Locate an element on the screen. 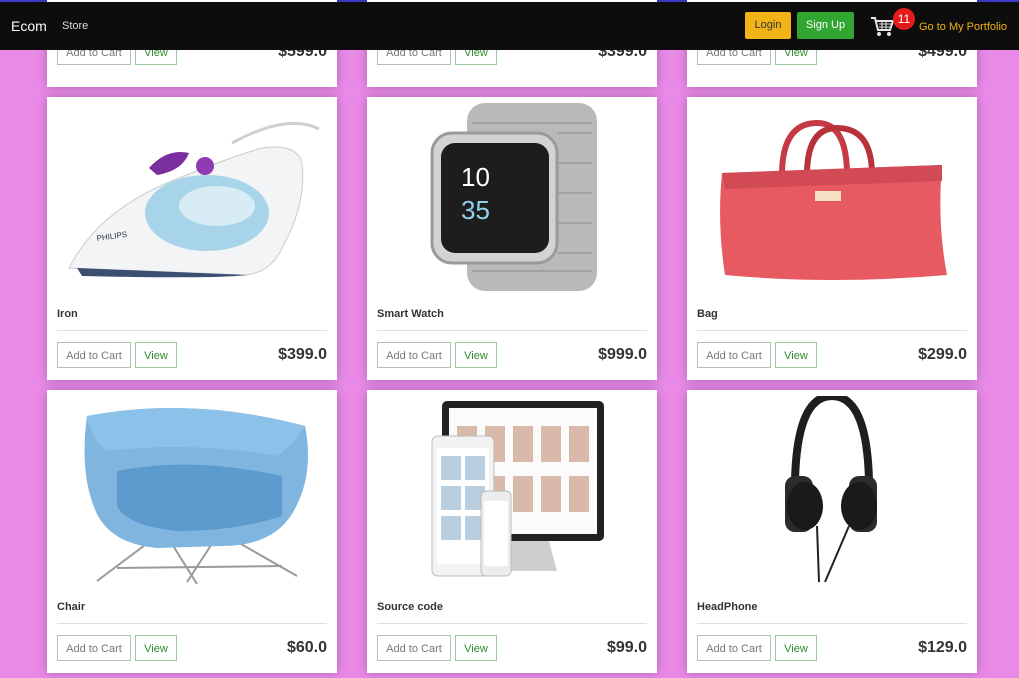 This screenshot has width=1019, height=678. product-price: $99.0 is located at coordinates (626, 647).